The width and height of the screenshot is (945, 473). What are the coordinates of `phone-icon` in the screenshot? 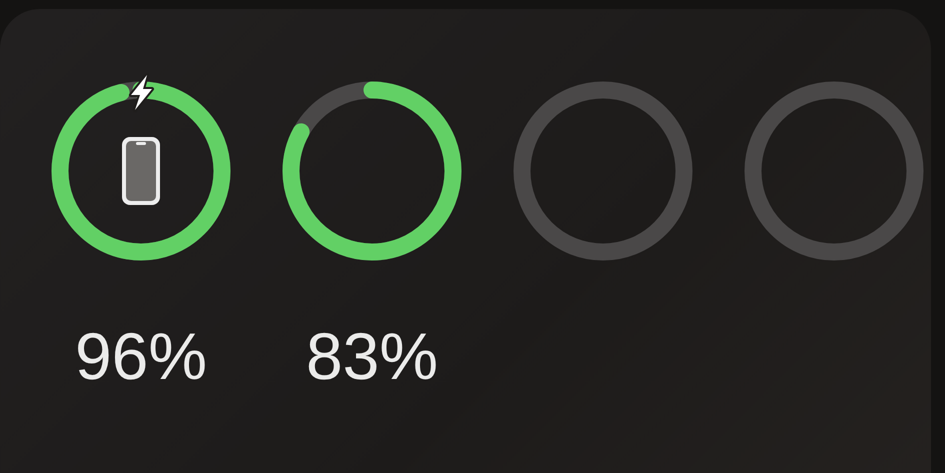 It's located at (141, 171).